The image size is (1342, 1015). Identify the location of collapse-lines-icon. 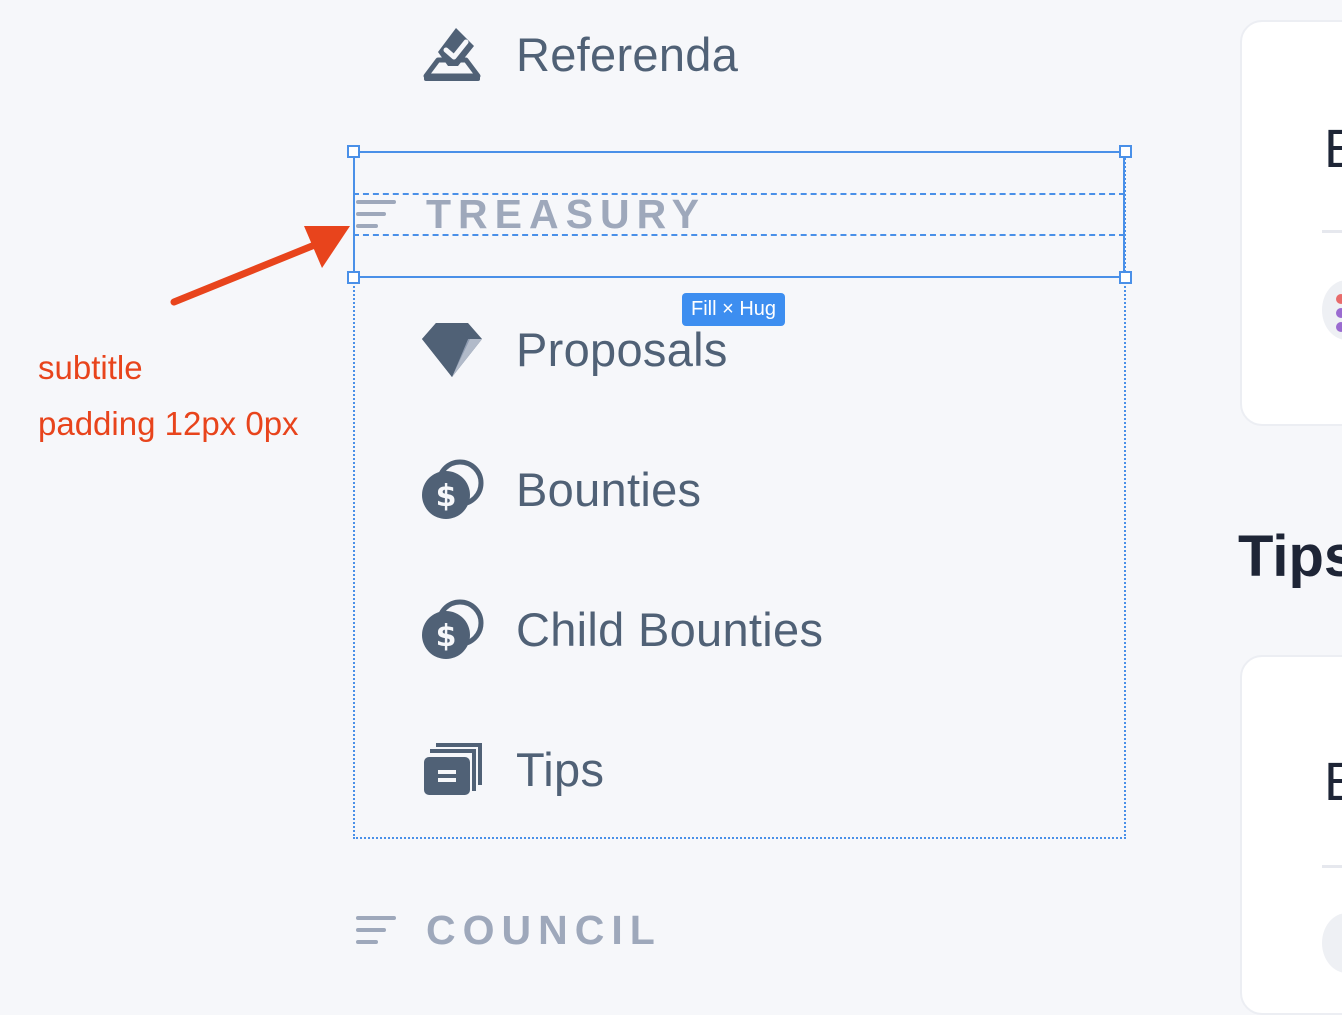
(376, 930).